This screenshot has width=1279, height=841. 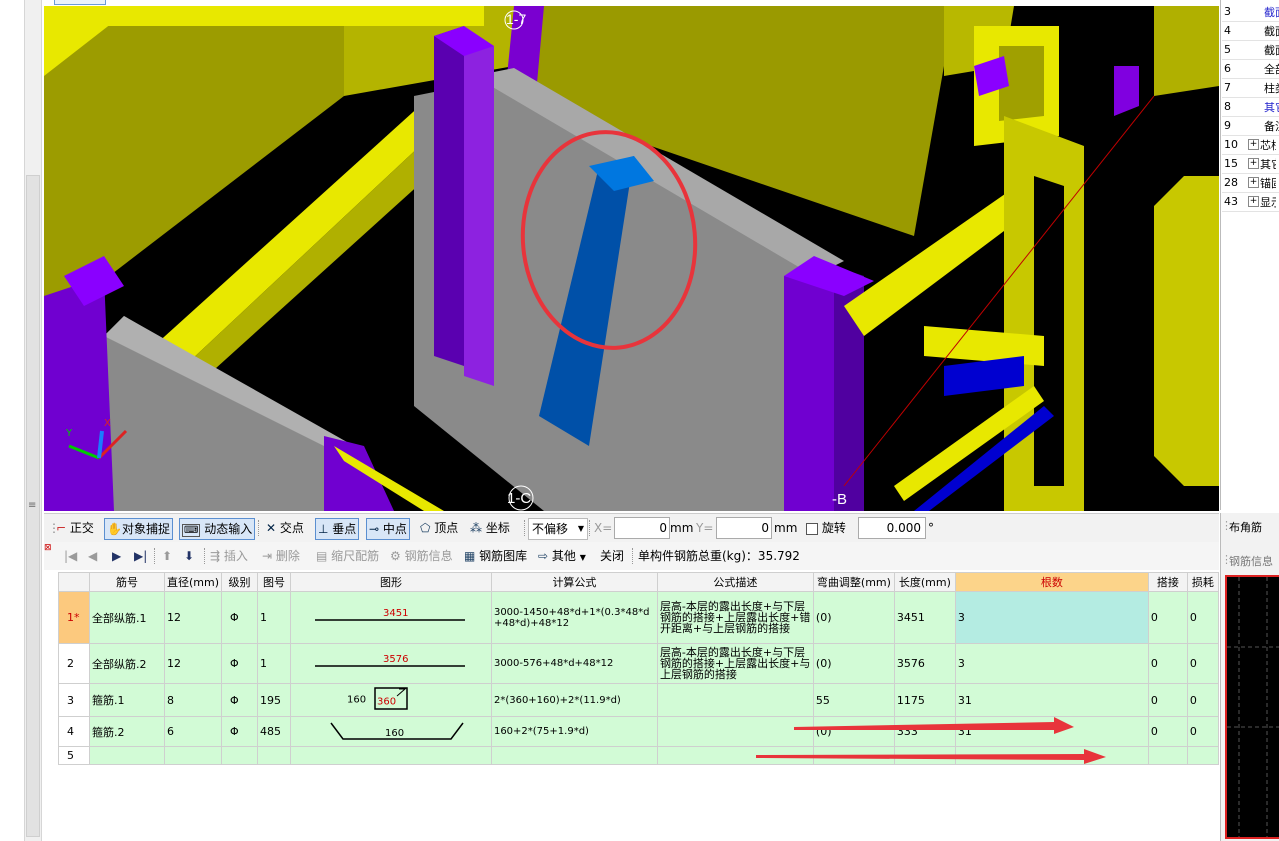 I want to click on midpoint-label: 中点, so click(x=394, y=529).